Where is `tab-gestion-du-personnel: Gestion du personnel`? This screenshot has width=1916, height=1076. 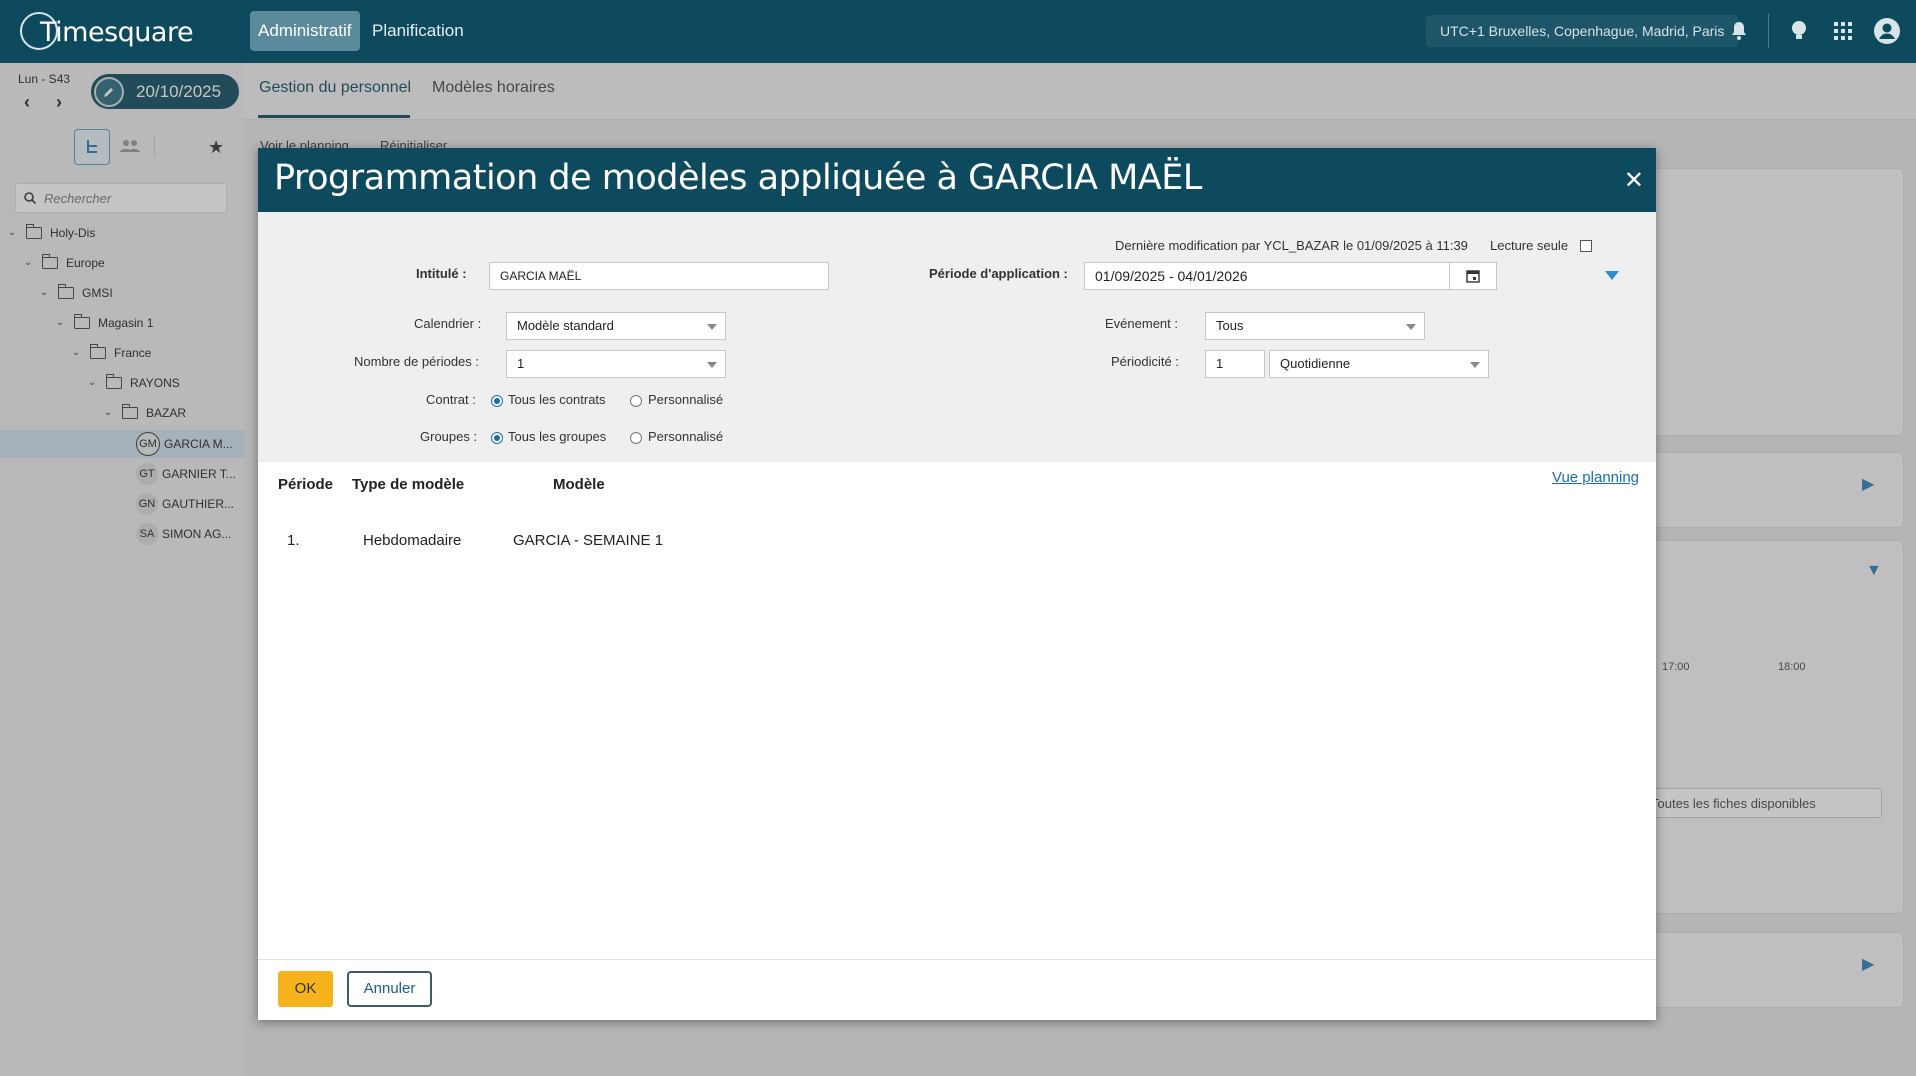 tab-gestion-du-personnel: Gestion du personnel is located at coordinates (335, 88).